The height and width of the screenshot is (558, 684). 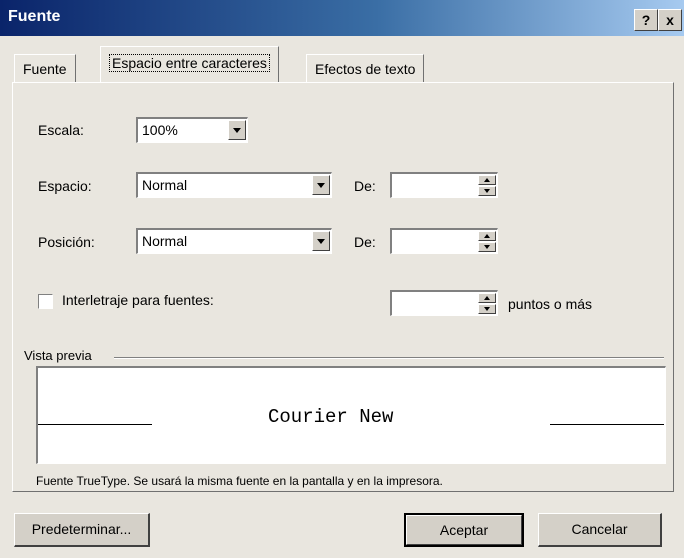 What do you see at coordinates (550, 304) in the screenshot?
I see `interletraje-suffix: puntos o más` at bounding box center [550, 304].